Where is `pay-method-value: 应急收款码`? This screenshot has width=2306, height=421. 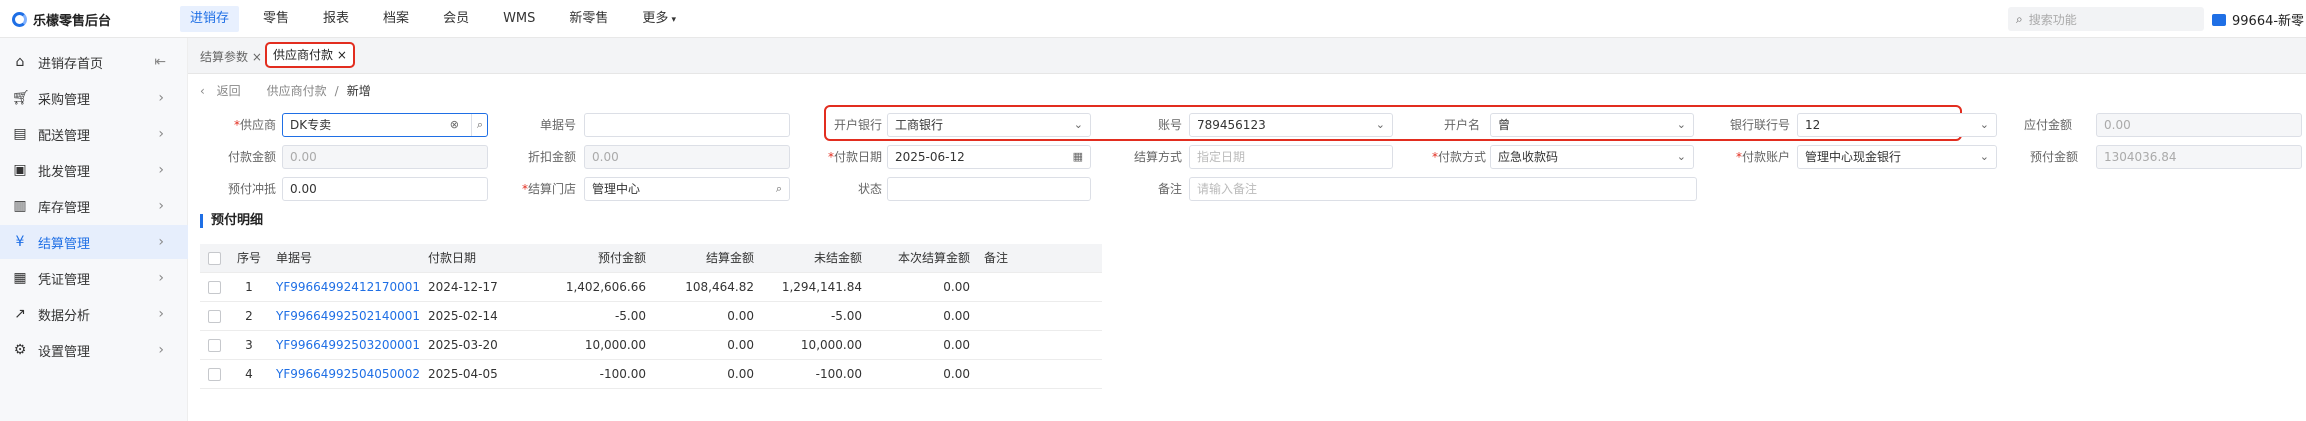 pay-method-value: 应急收款码 is located at coordinates (1528, 157).